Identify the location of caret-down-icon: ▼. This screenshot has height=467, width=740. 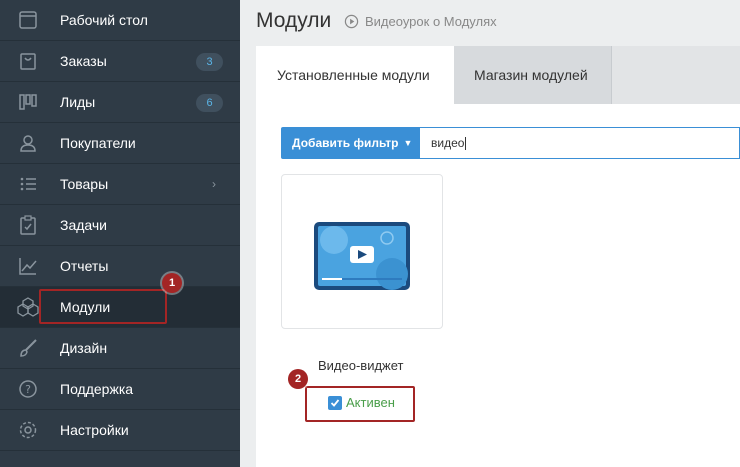
(408, 143).